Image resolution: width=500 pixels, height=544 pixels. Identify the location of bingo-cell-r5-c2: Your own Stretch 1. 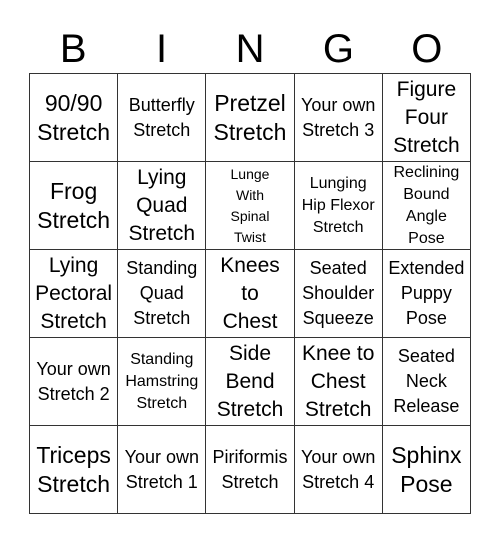
(162, 470).